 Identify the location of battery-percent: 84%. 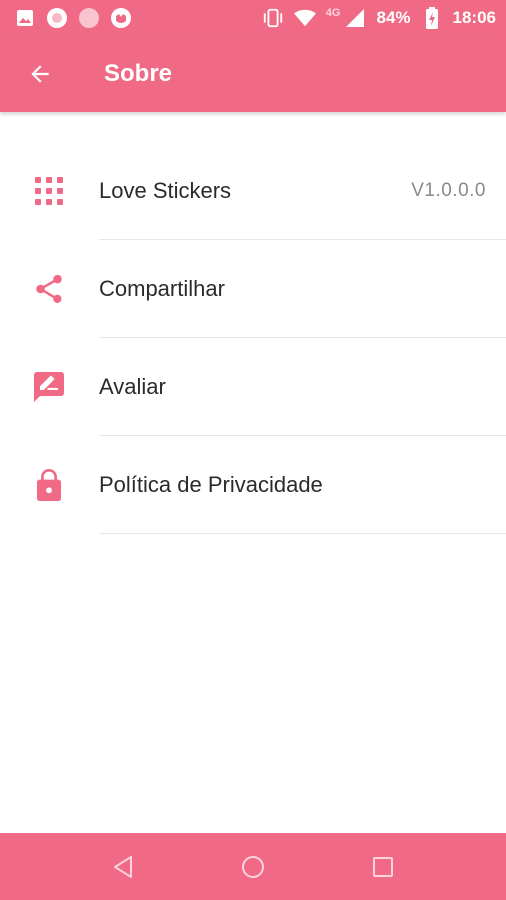
(393, 17).